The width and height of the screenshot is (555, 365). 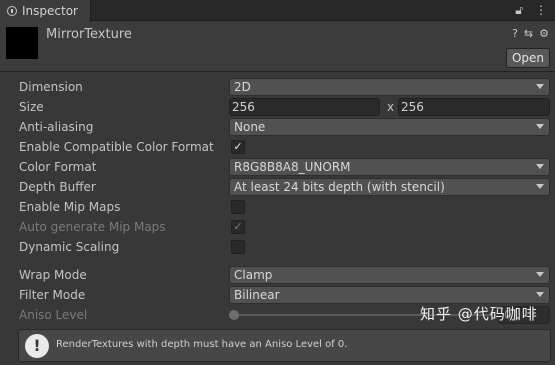 I want to click on tab-bar: Inspector 🔓︎ ⋮, so click(x=277, y=11).